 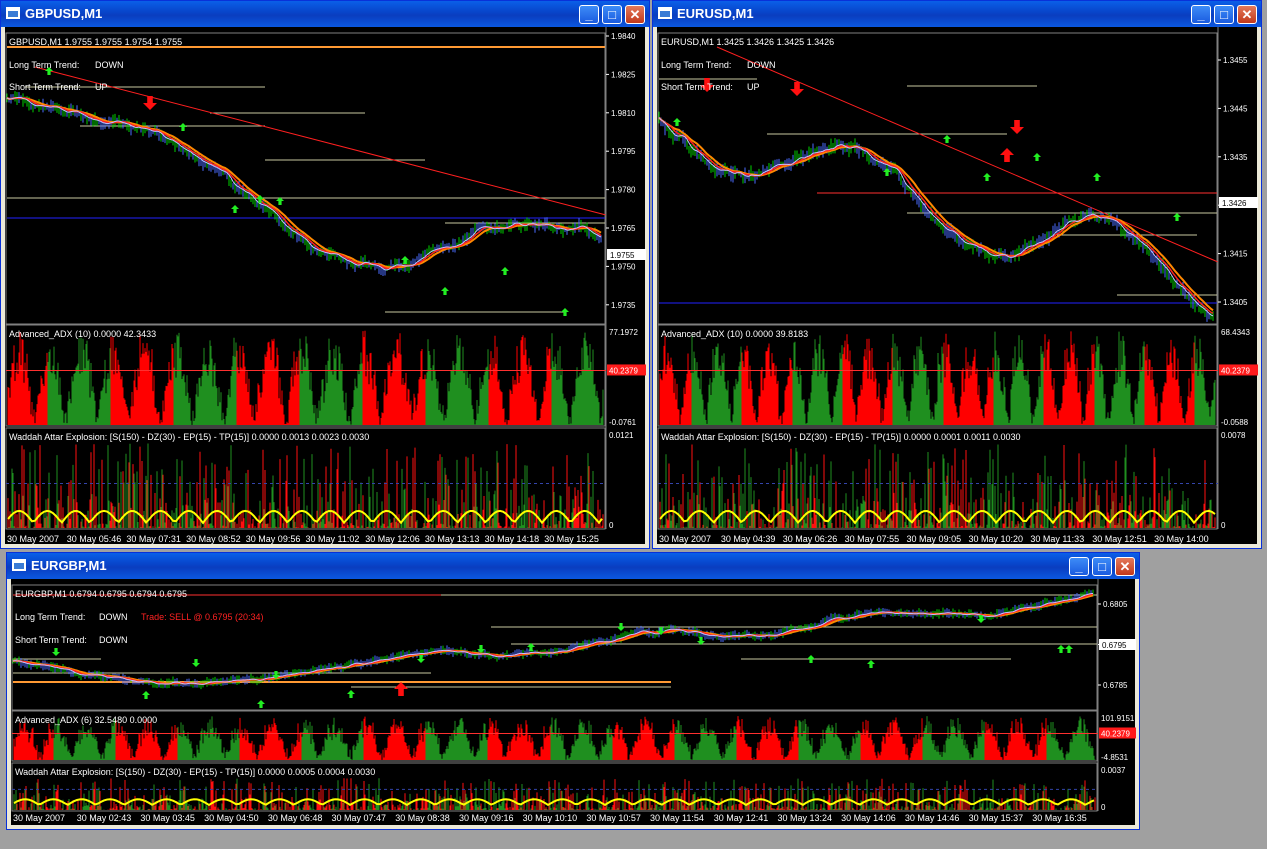 I want to click on adx-max-label: 68.4343, so click(x=1235, y=332).